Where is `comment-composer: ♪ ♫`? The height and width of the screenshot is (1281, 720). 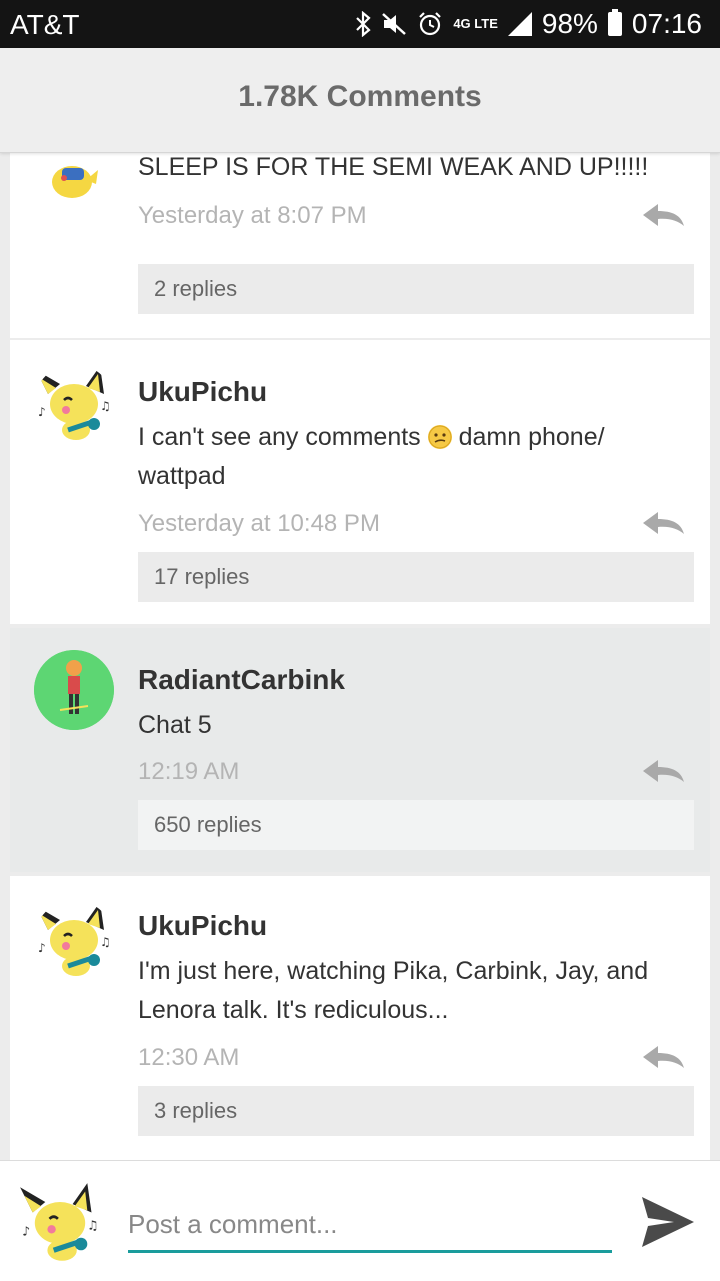
comment-composer: ♪ ♫ is located at coordinates (360, 1220).